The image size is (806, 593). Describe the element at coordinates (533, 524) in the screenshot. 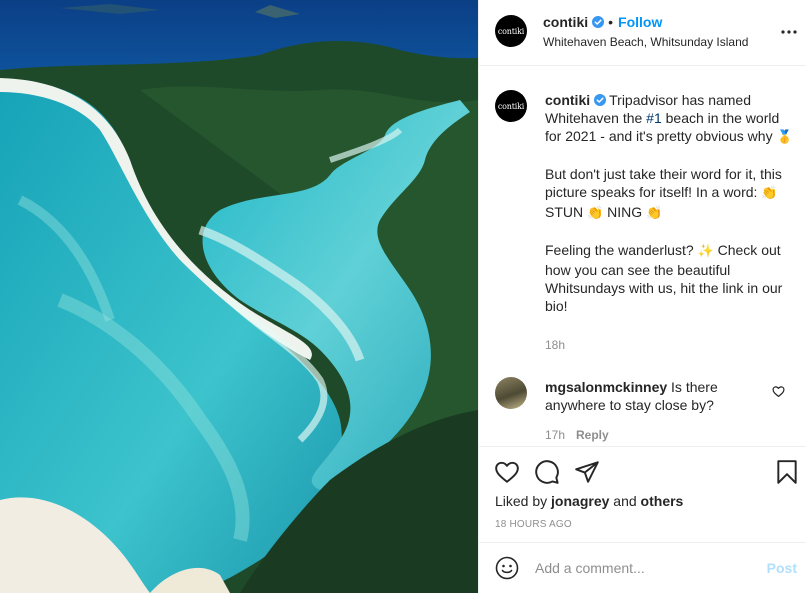

I see `post-timestamp: 18 HOURS AGO` at that location.